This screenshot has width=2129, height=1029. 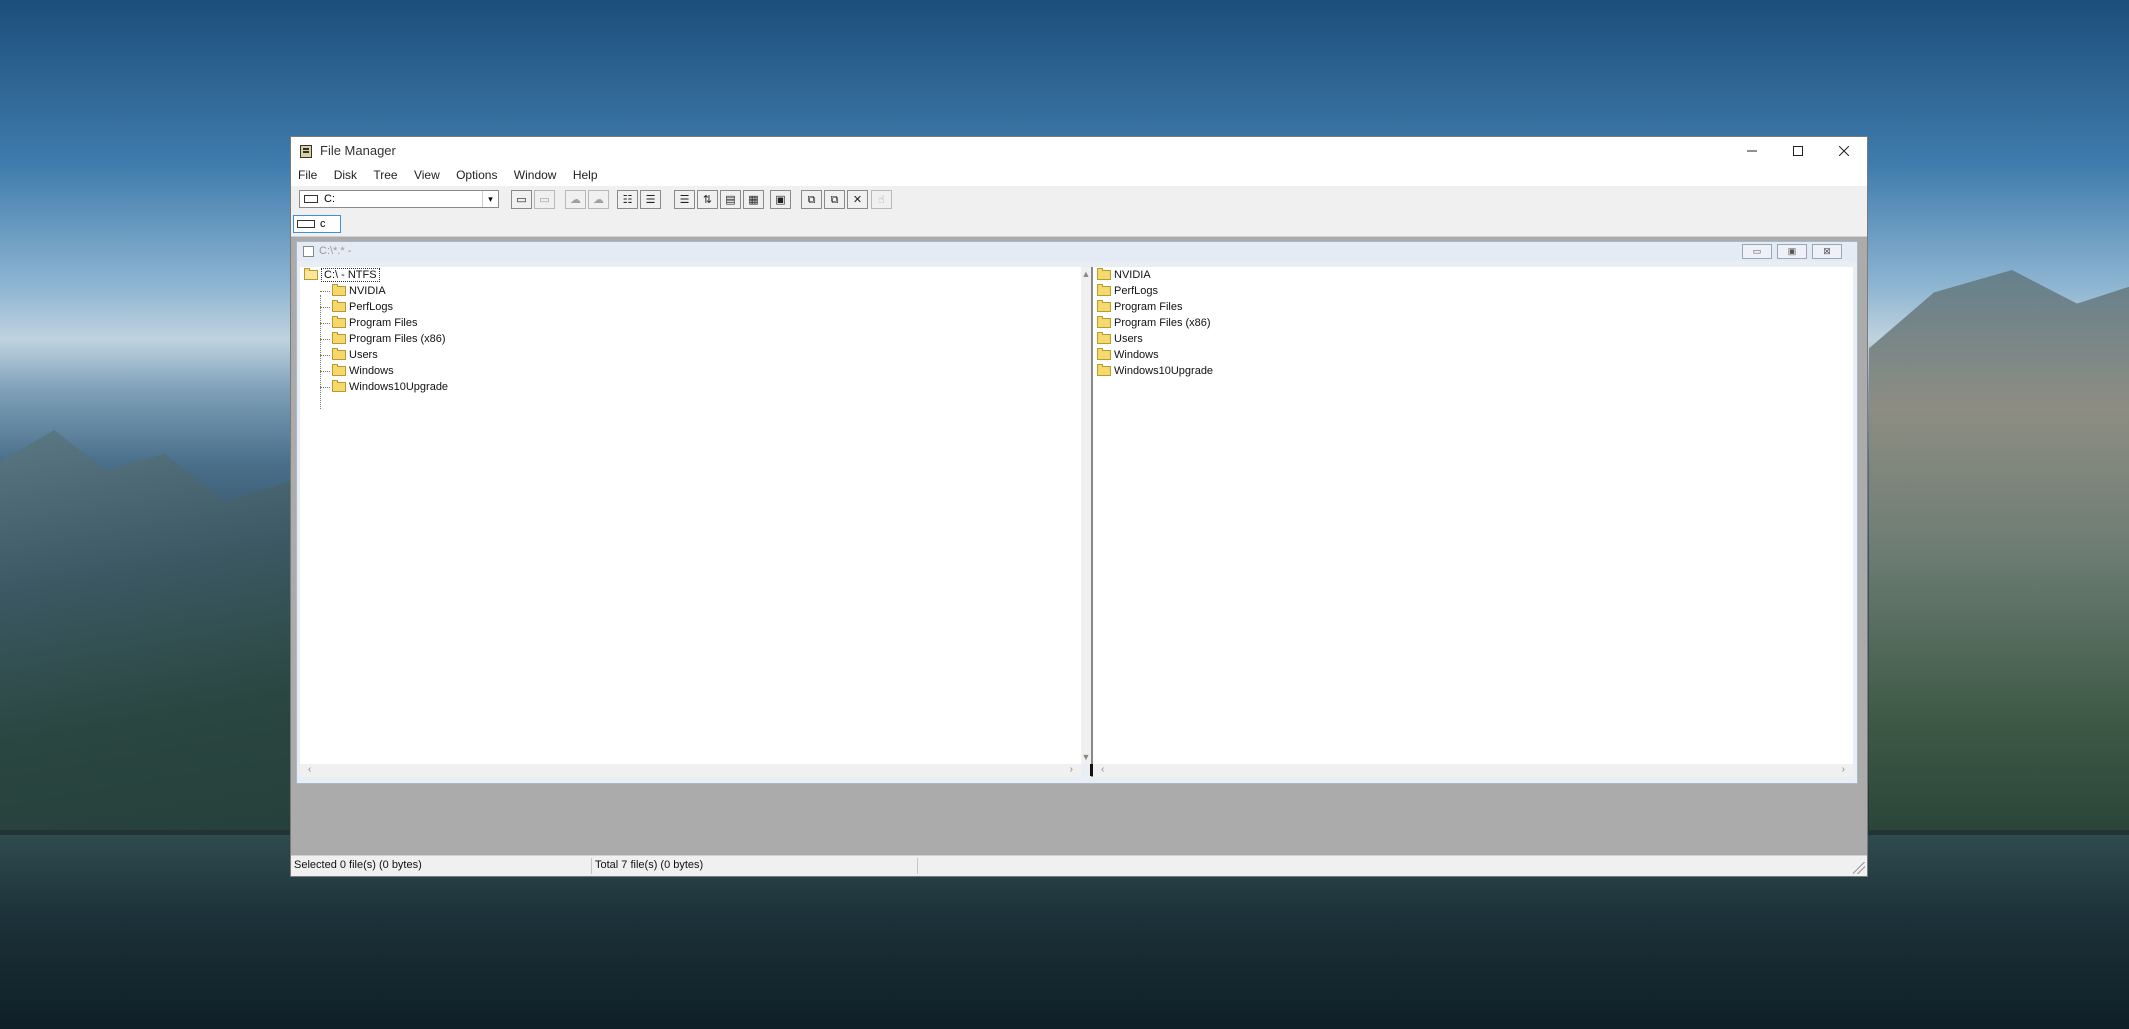 I want to click on tree-root-label: C:\ - NTFS, so click(x=350, y=275).